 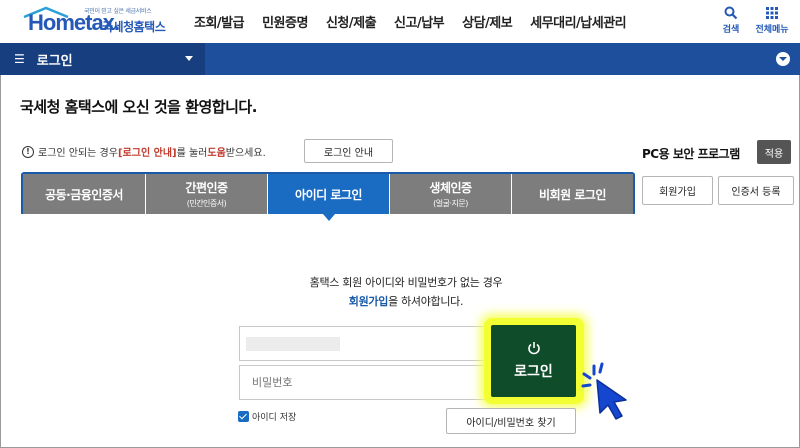 I want to click on id-masked-value, so click(x=293, y=344).